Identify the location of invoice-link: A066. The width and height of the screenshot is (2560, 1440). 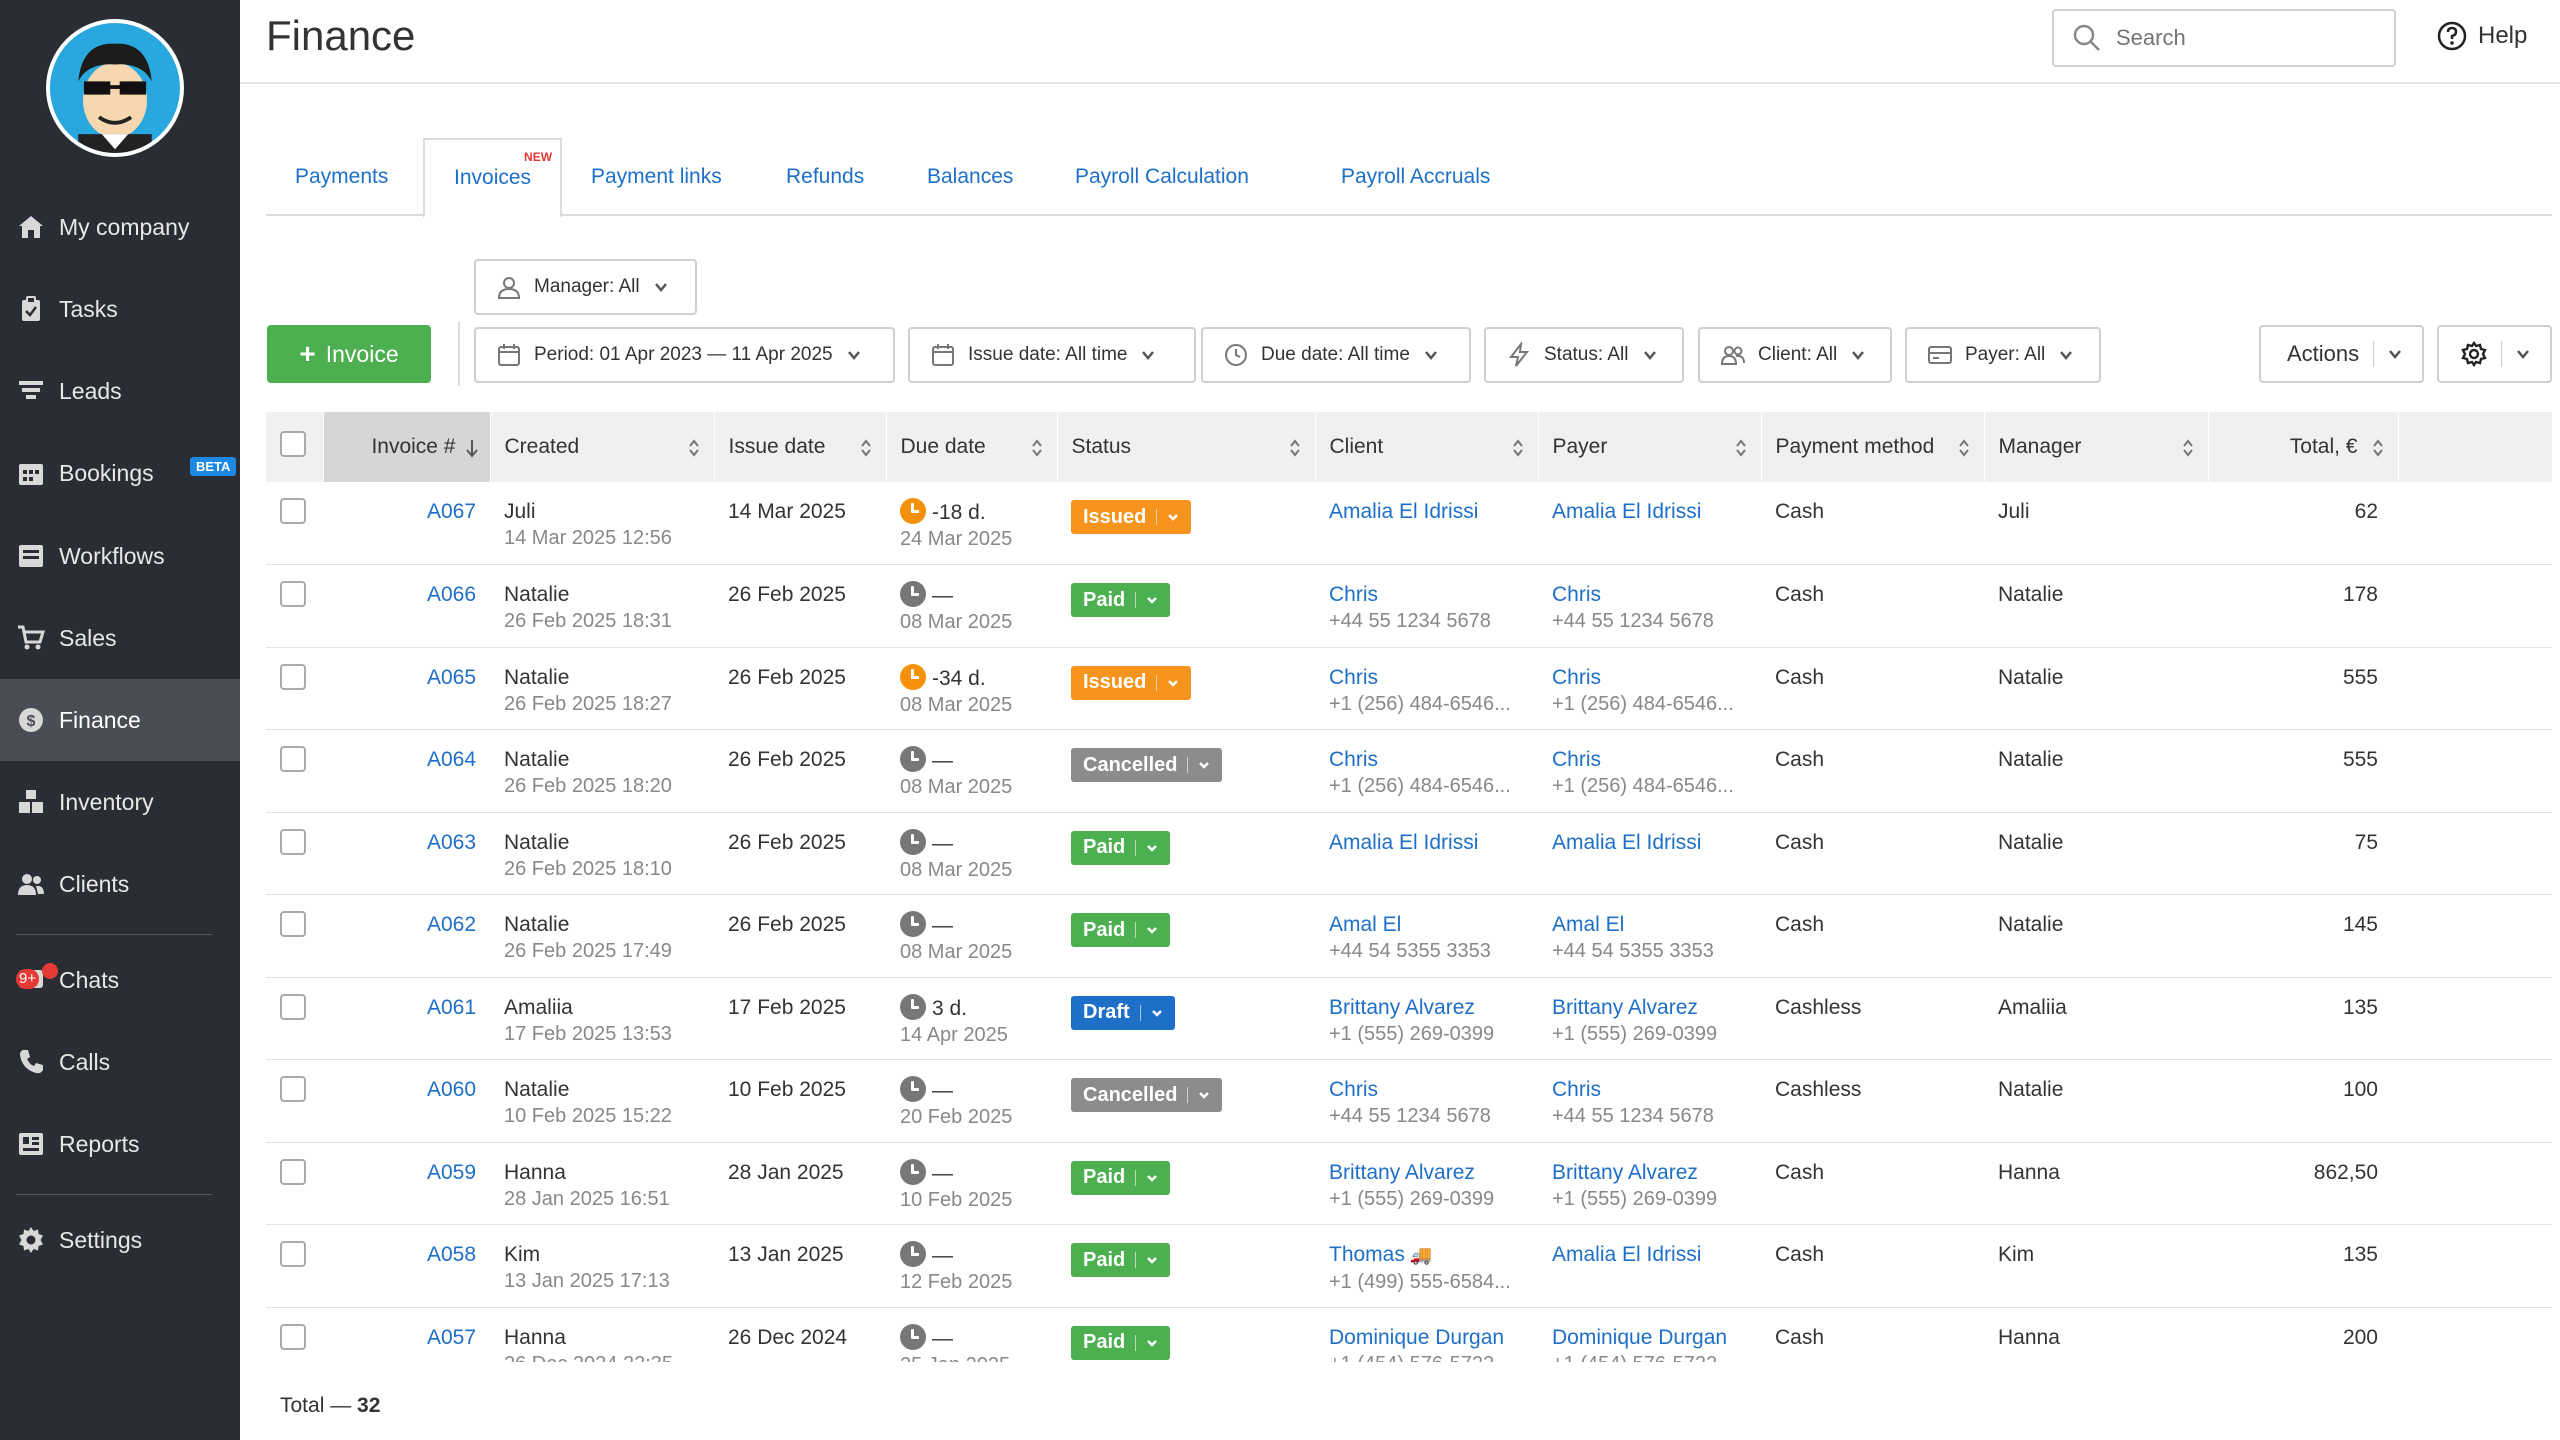
(451, 594).